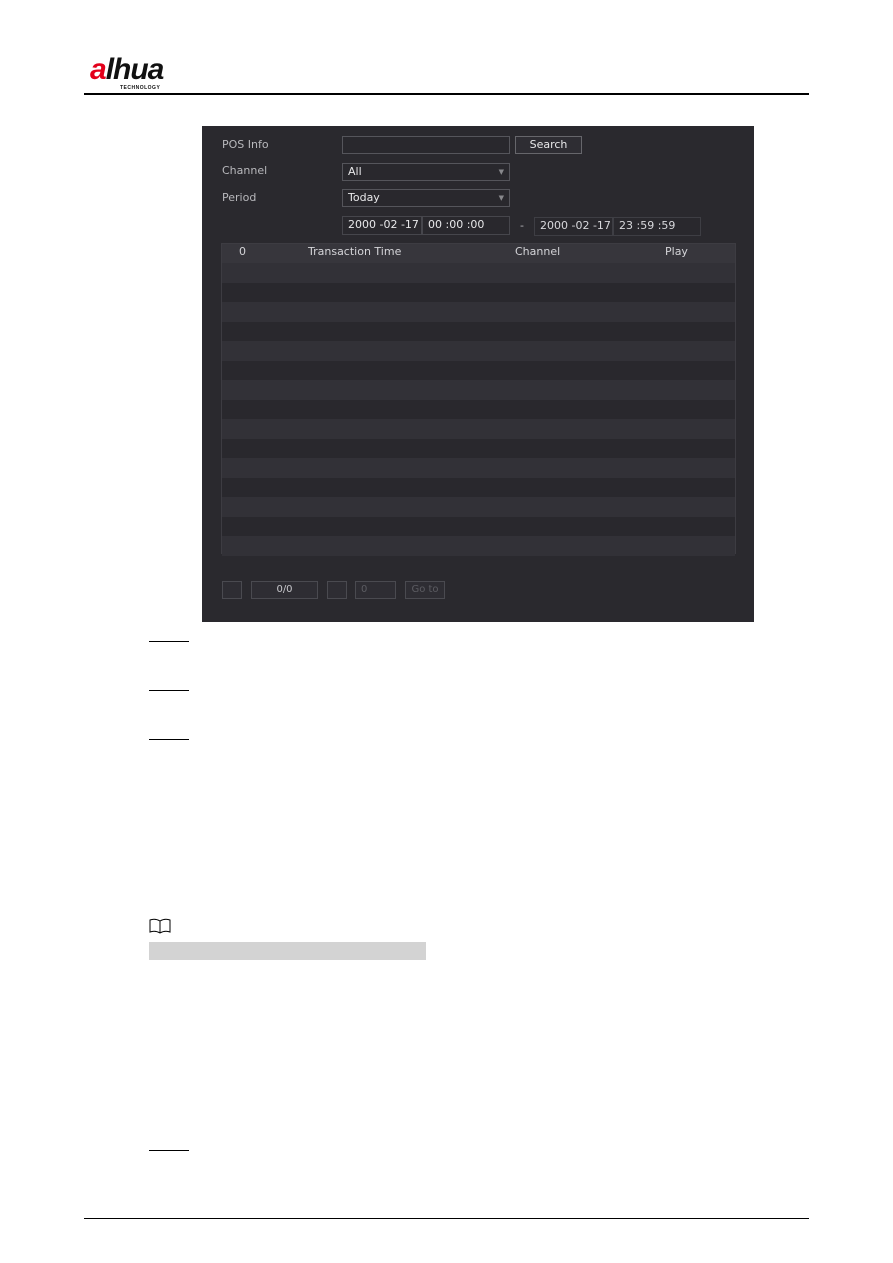  What do you see at coordinates (245, 144) in the screenshot?
I see `pos-info-label: POS Info` at bounding box center [245, 144].